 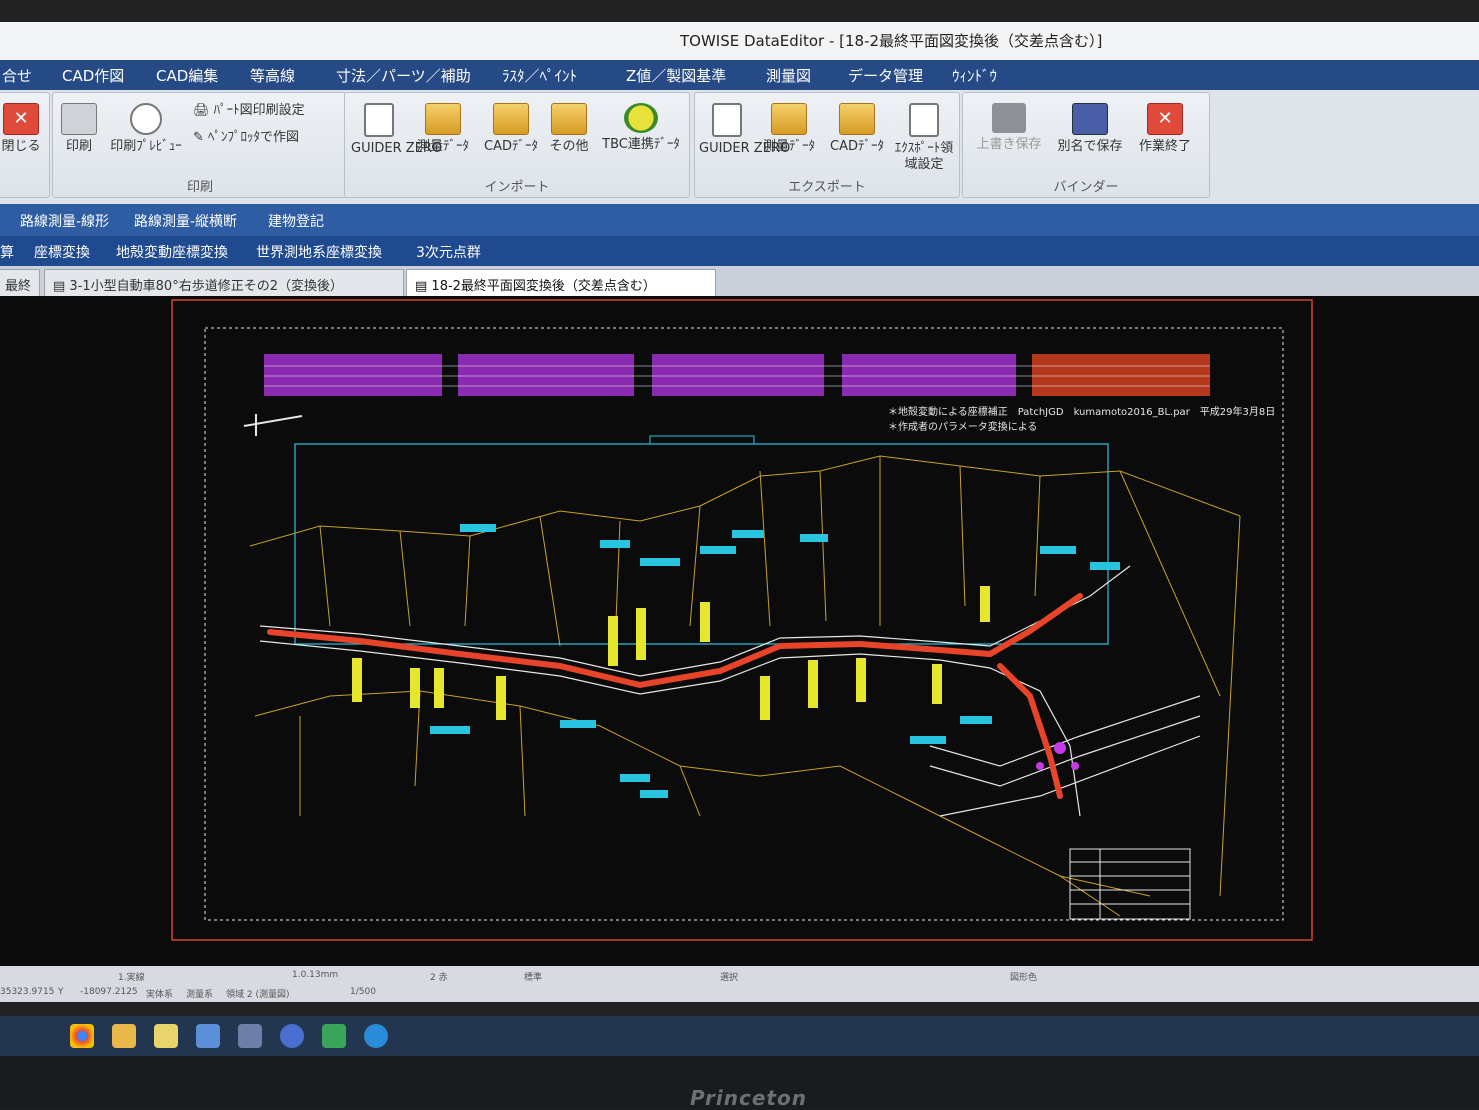 I want to click on print-preview-button: 印刷ﾌﾟﾚﾋﾞｭｰ, so click(x=146, y=129).